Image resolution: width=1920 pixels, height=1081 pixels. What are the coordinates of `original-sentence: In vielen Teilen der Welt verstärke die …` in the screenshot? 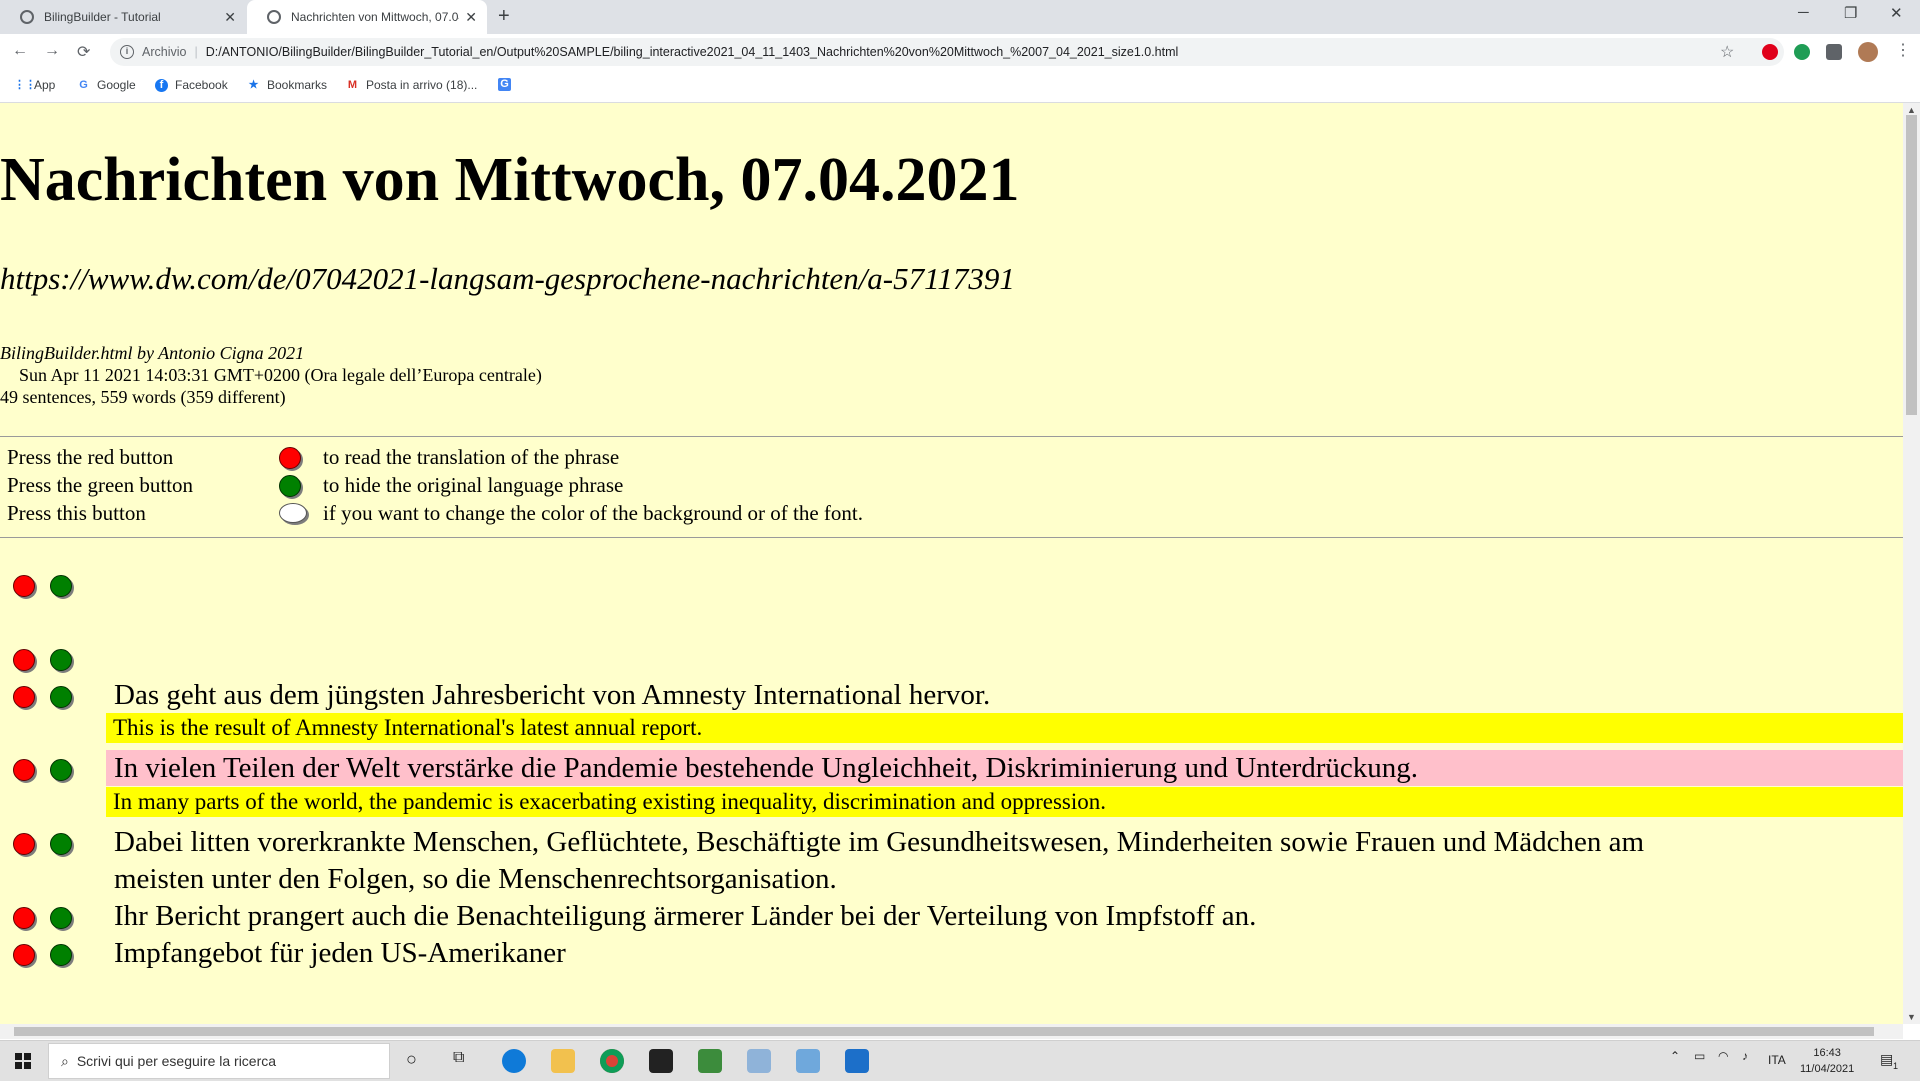 It's located at (766, 768).